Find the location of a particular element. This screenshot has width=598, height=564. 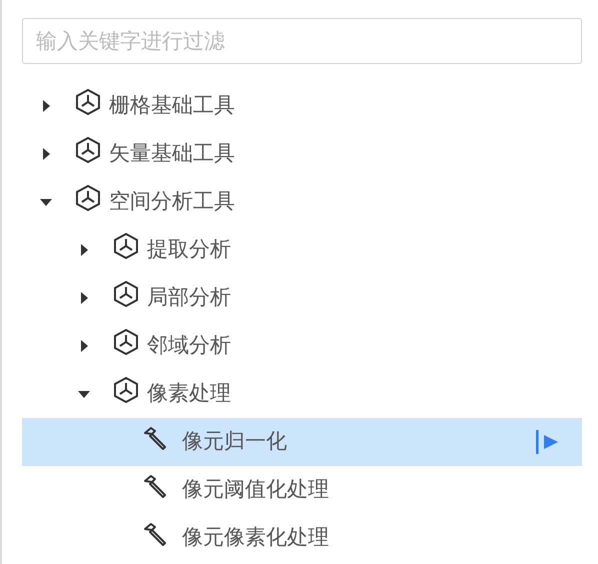

tree-item-label: 矢量基础工具 is located at coordinates (172, 154).